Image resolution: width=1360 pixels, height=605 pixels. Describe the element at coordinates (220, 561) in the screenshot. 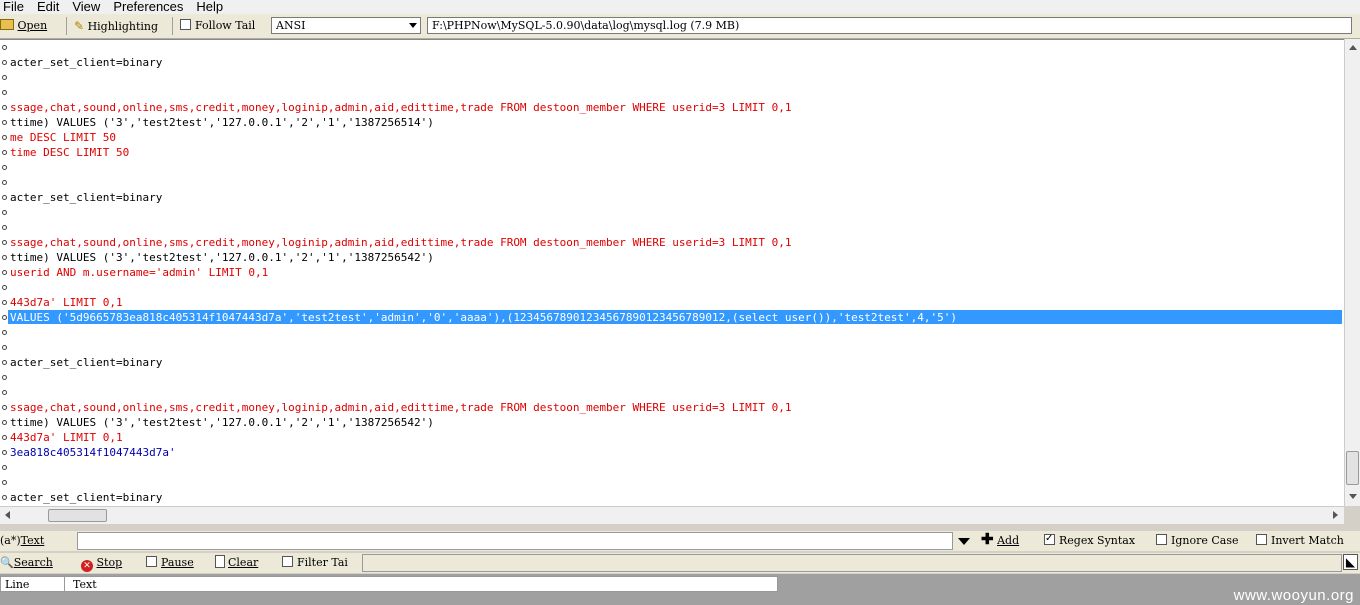

I see `document-icon` at that location.